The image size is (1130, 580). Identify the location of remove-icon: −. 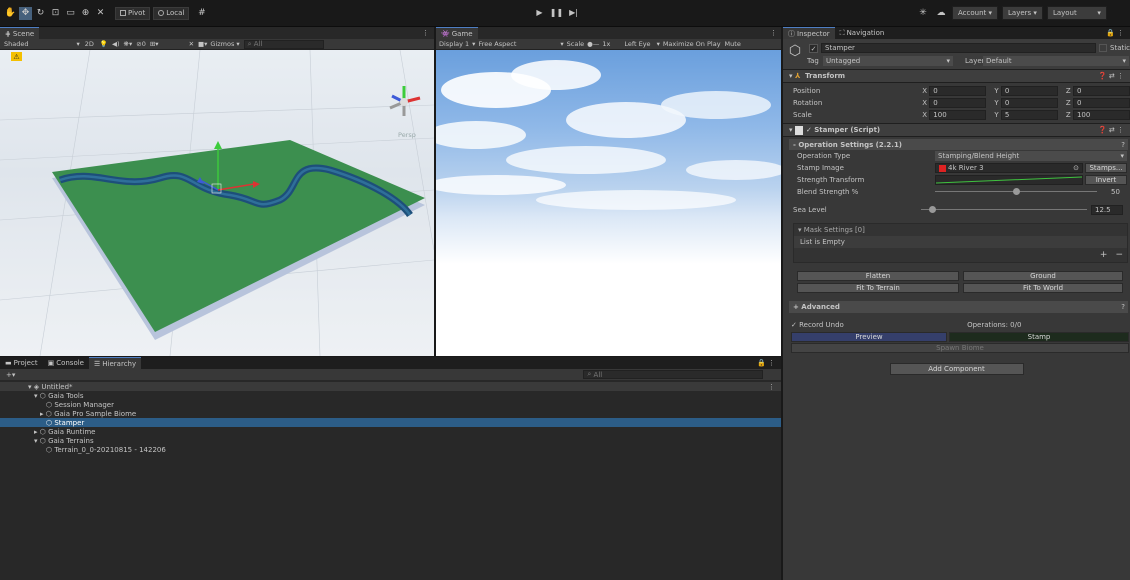
(1119, 255).